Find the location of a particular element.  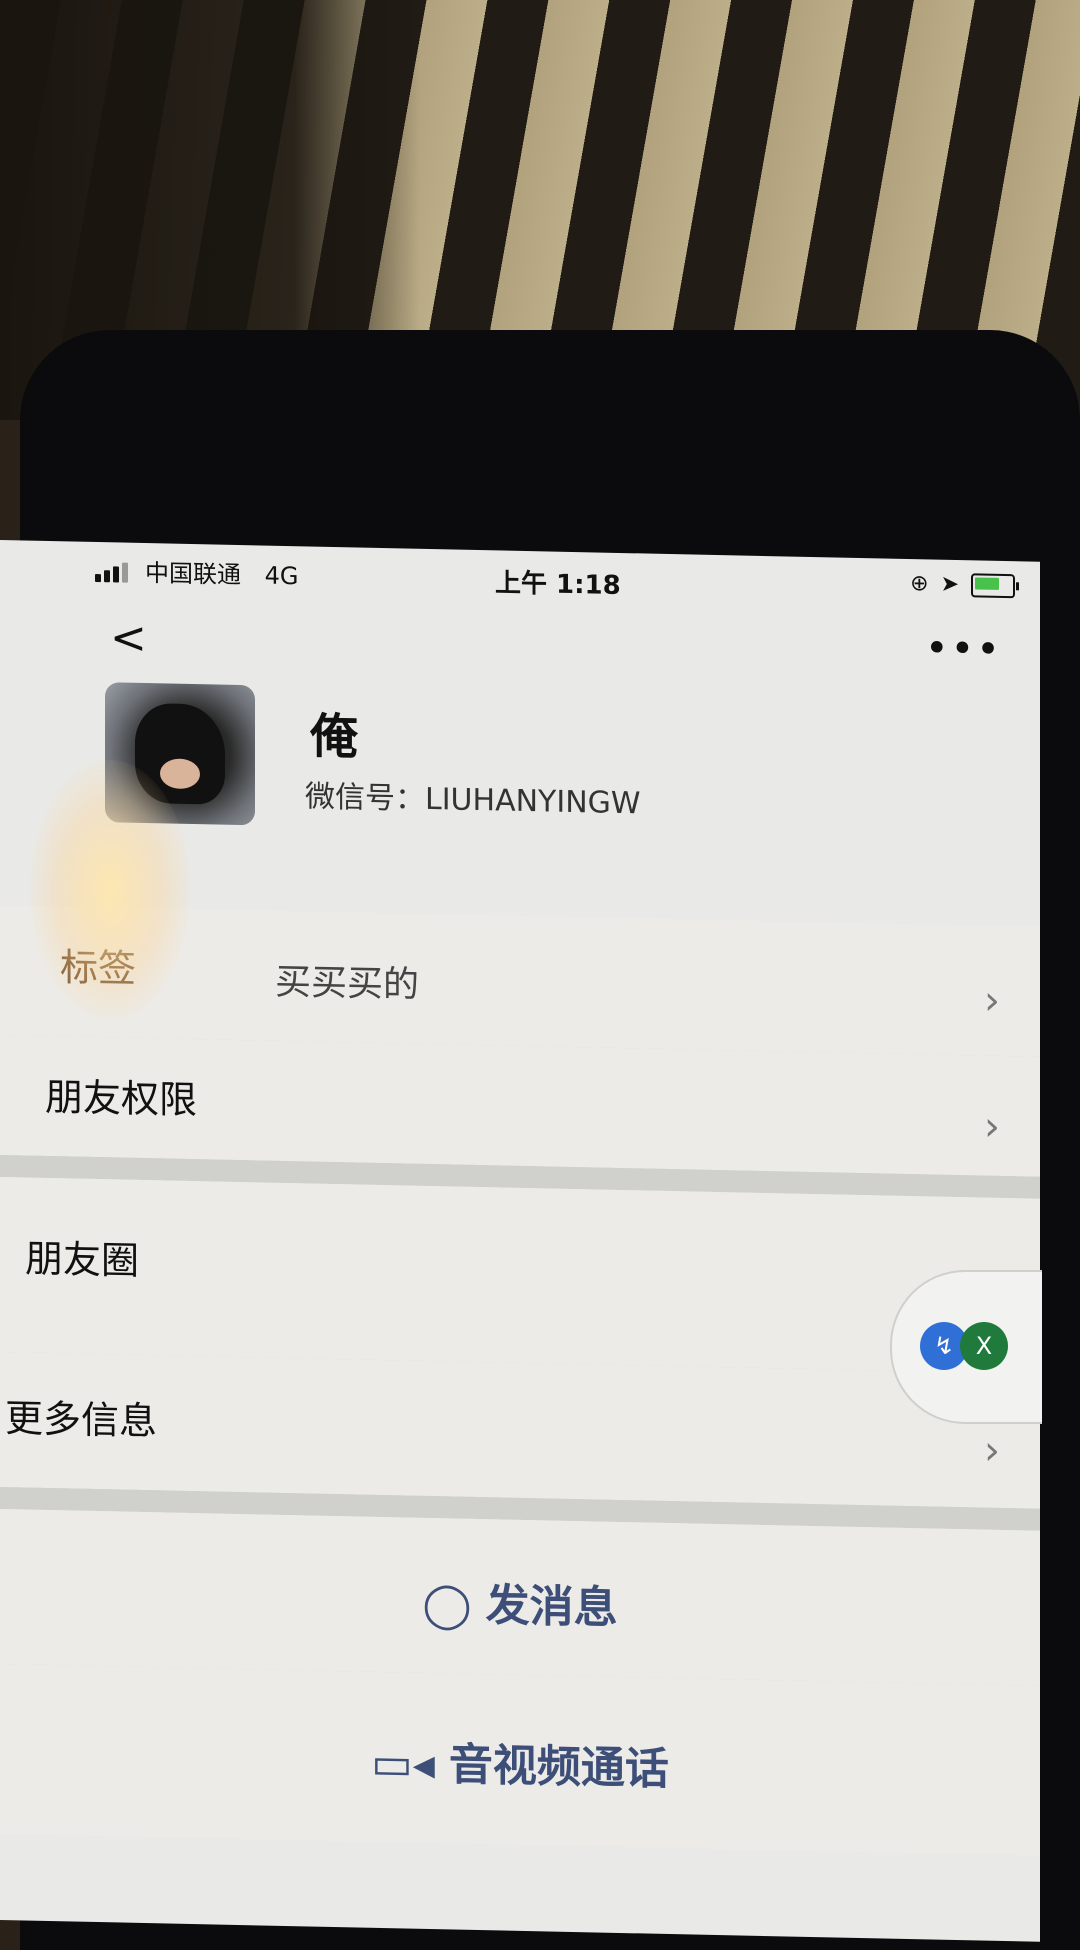

send-message-row: ◯ 发消息 is located at coordinates (520, 1598).